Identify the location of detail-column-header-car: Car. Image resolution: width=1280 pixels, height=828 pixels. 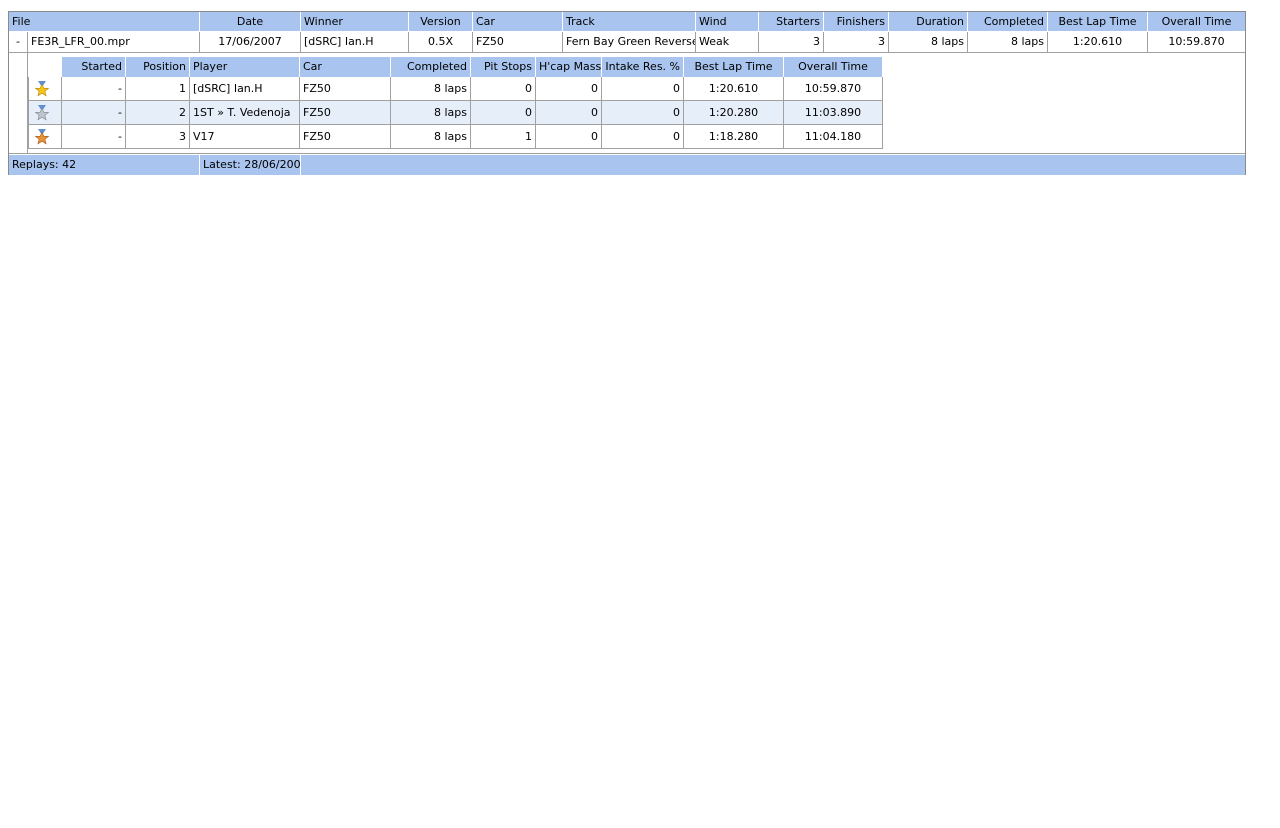
(345, 67).